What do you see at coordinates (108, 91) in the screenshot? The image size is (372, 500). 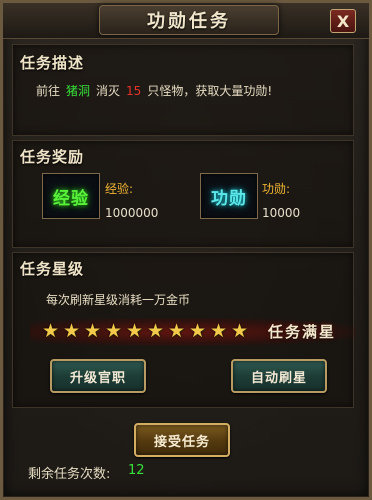 I see `description-verb: 消灭` at bounding box center [108, 91].